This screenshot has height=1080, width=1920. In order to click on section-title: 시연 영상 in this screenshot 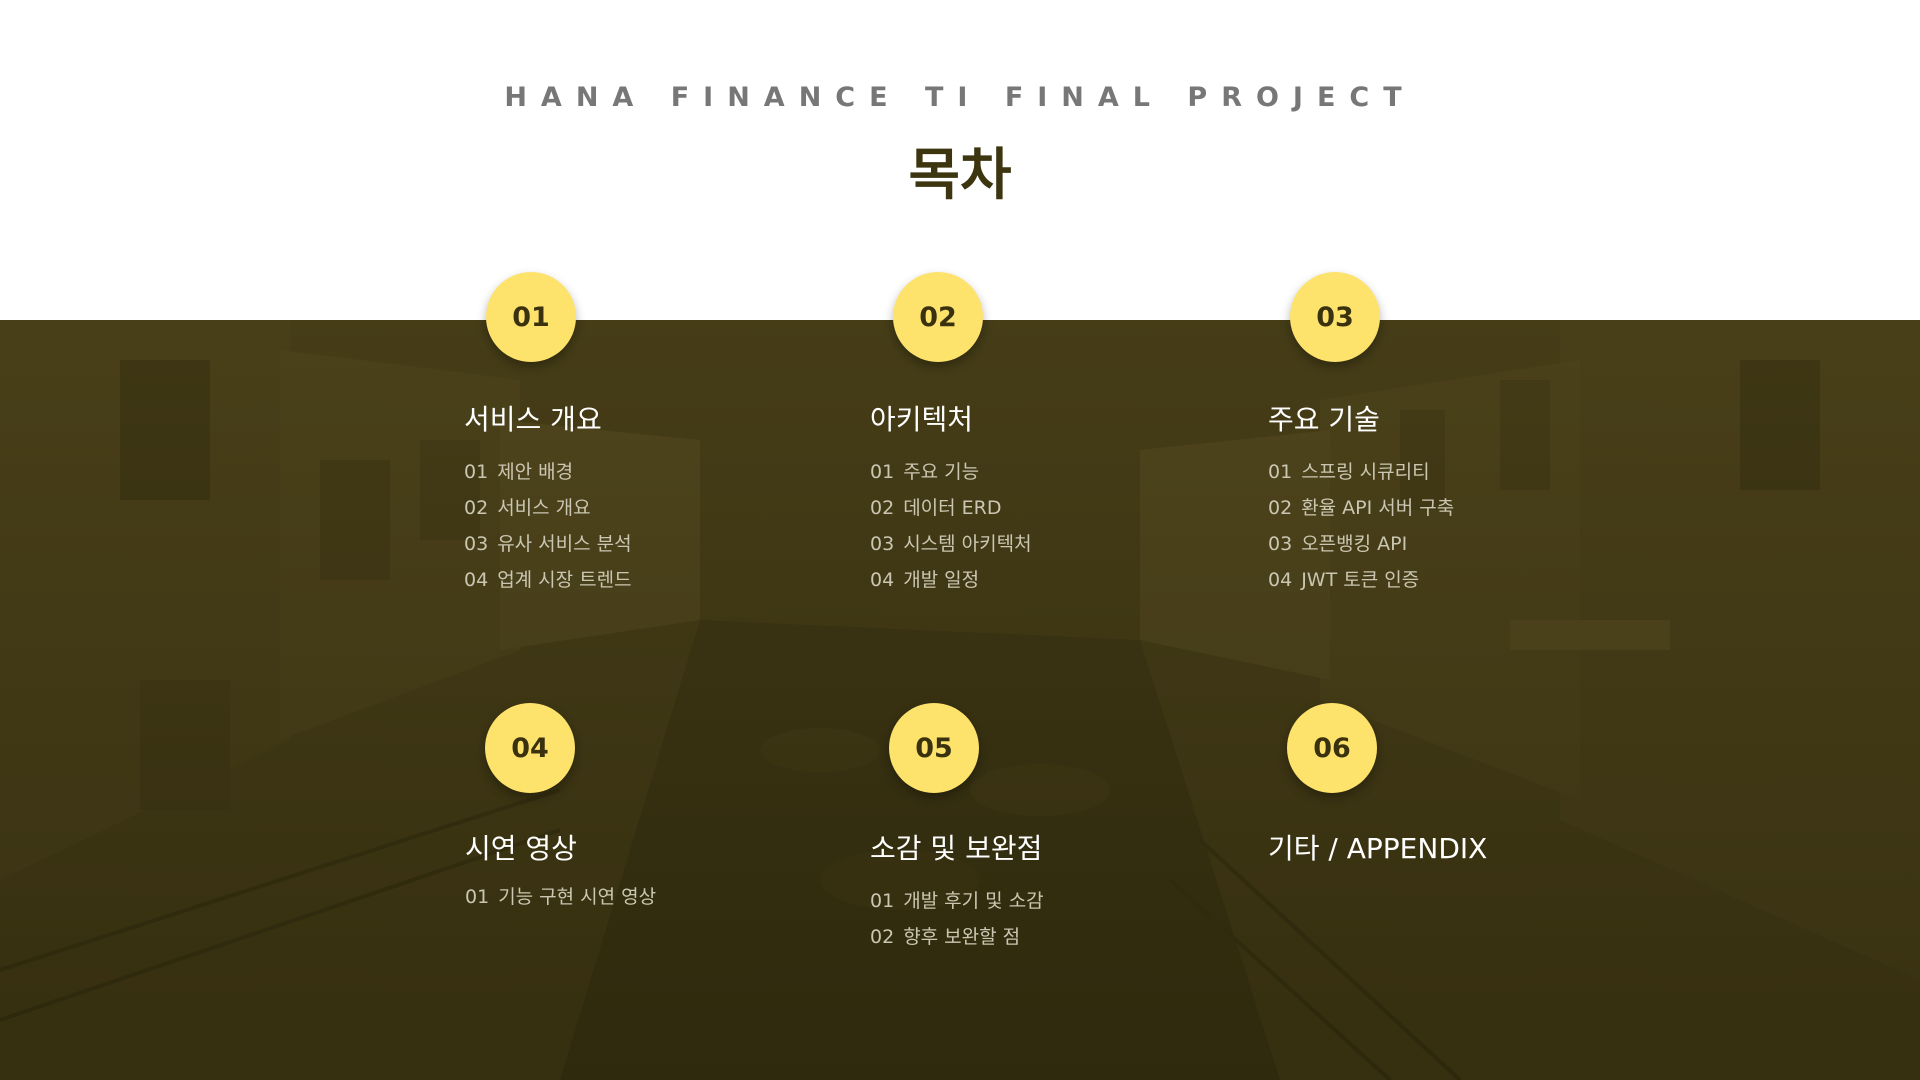, I will do `click(521, 848)`.